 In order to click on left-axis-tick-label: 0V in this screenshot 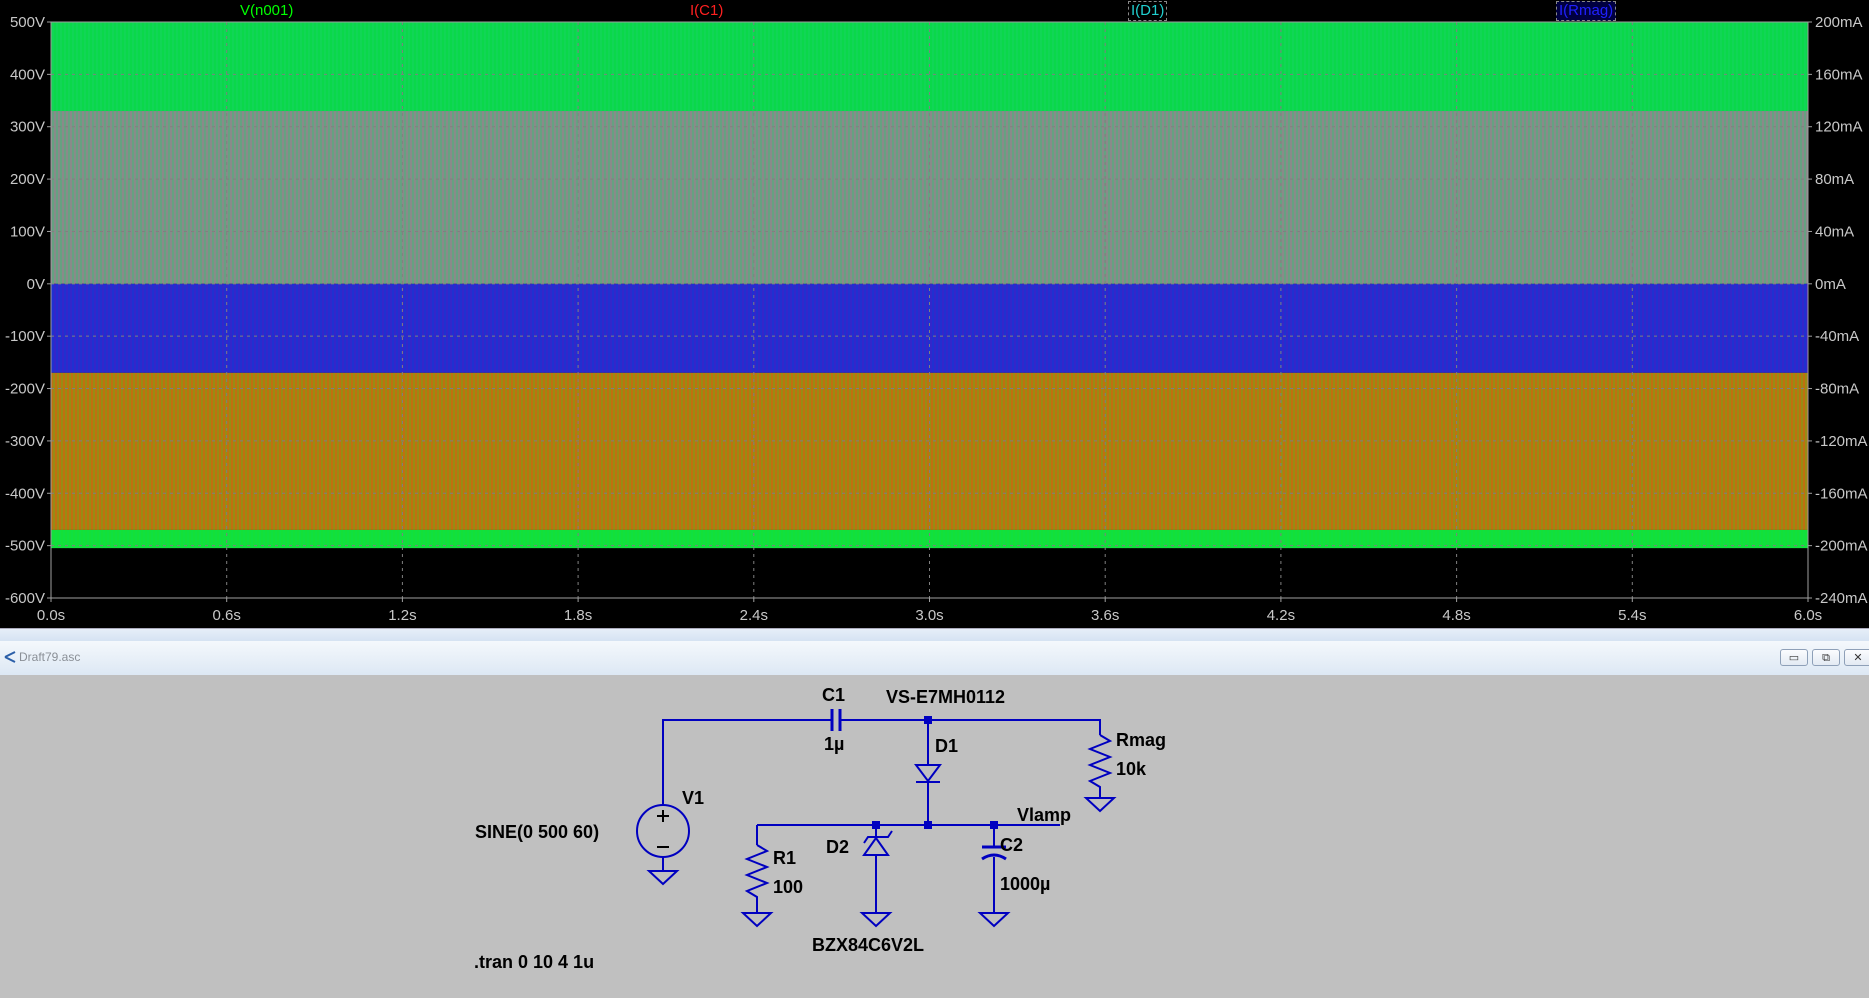, I will do `click(36, 284)`.